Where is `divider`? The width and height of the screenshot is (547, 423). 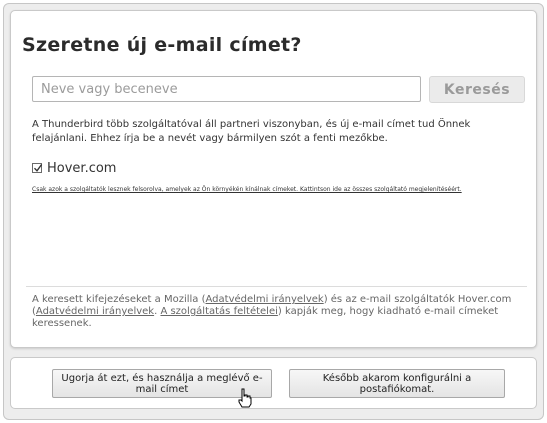
divider is located at coordinates (276, 286).